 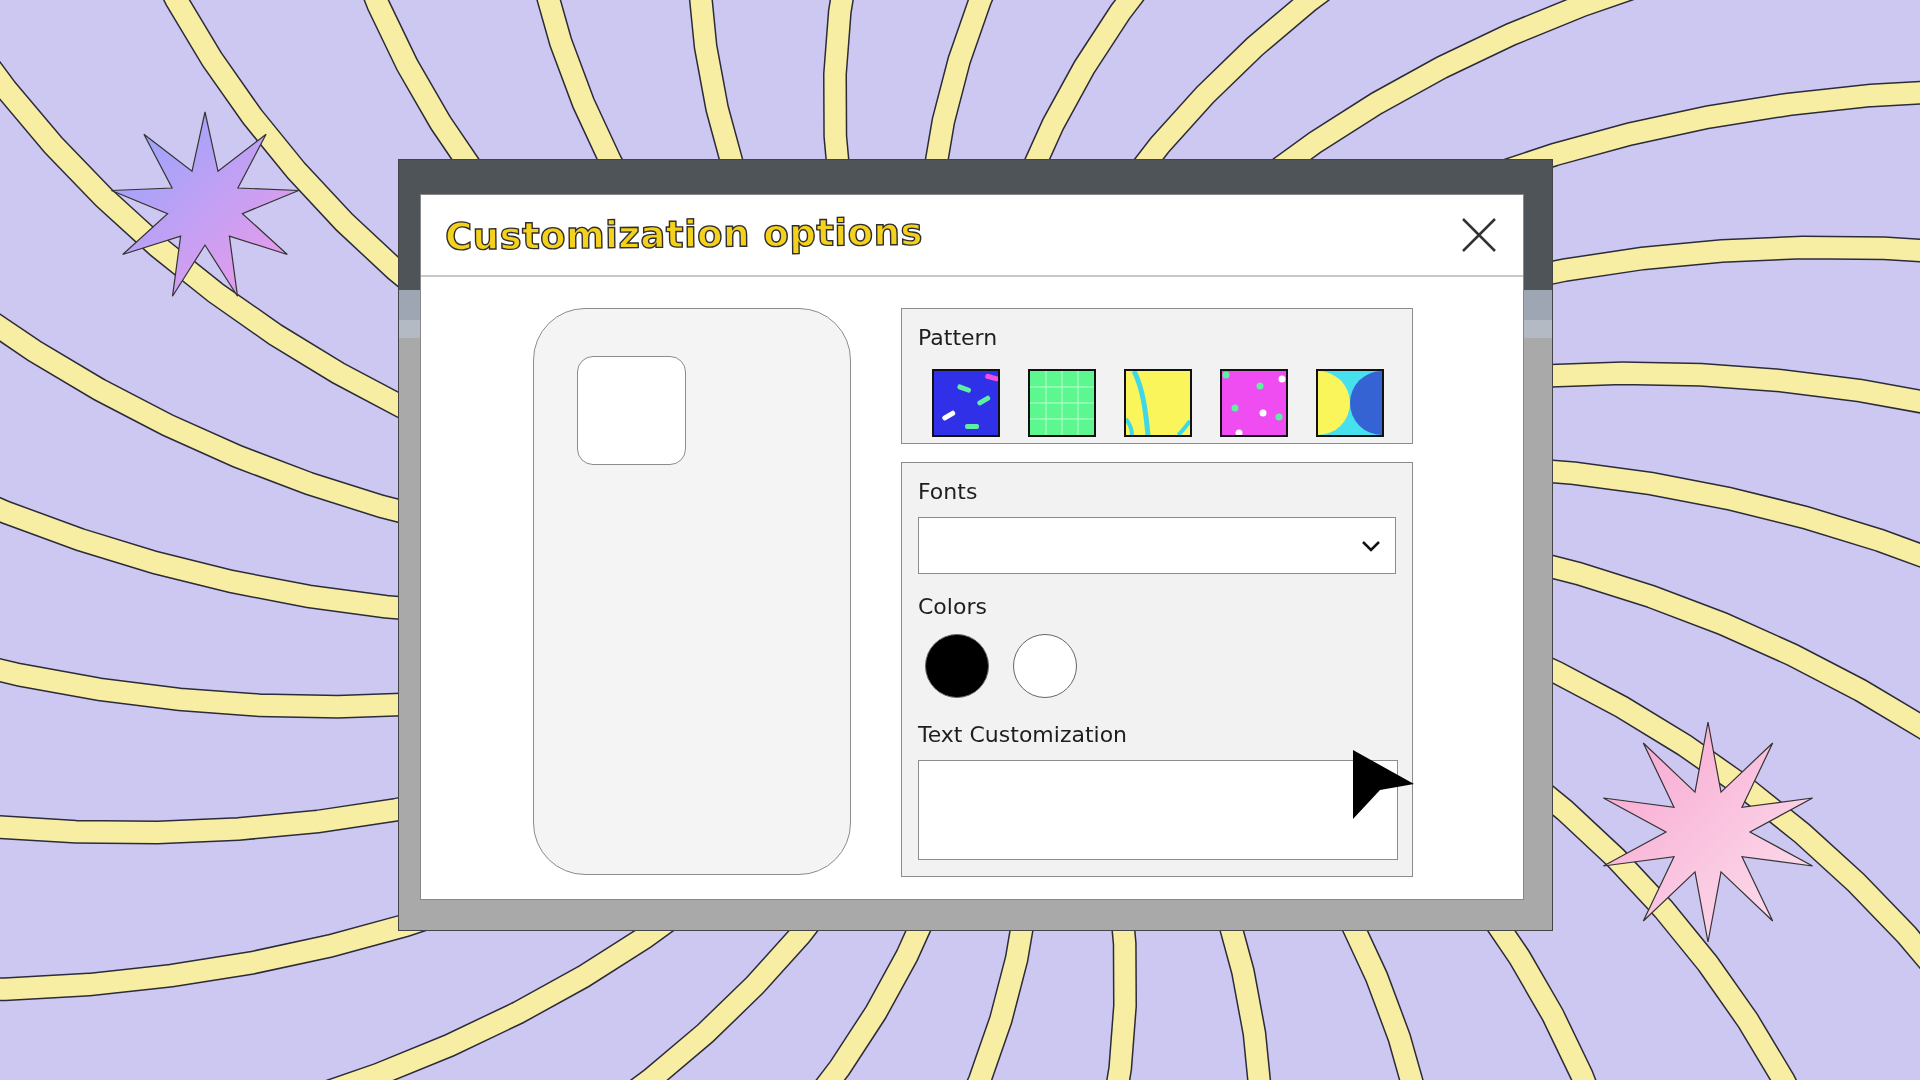 What do you see at coordinates (1158, 810) in the screenshot?
I see `text-input-field` at bounding box center [1158, 810].